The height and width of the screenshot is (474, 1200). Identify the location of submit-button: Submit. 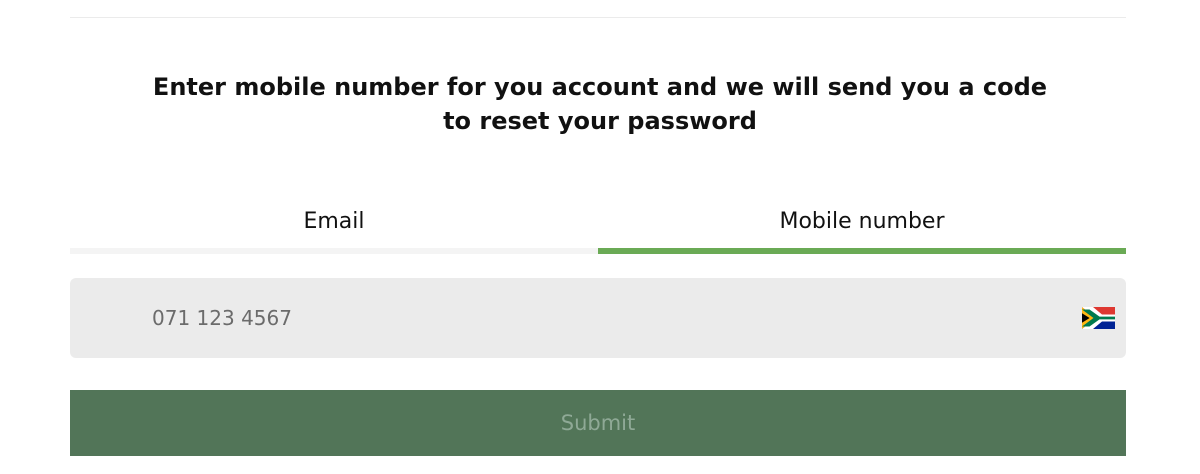
(598, 423).